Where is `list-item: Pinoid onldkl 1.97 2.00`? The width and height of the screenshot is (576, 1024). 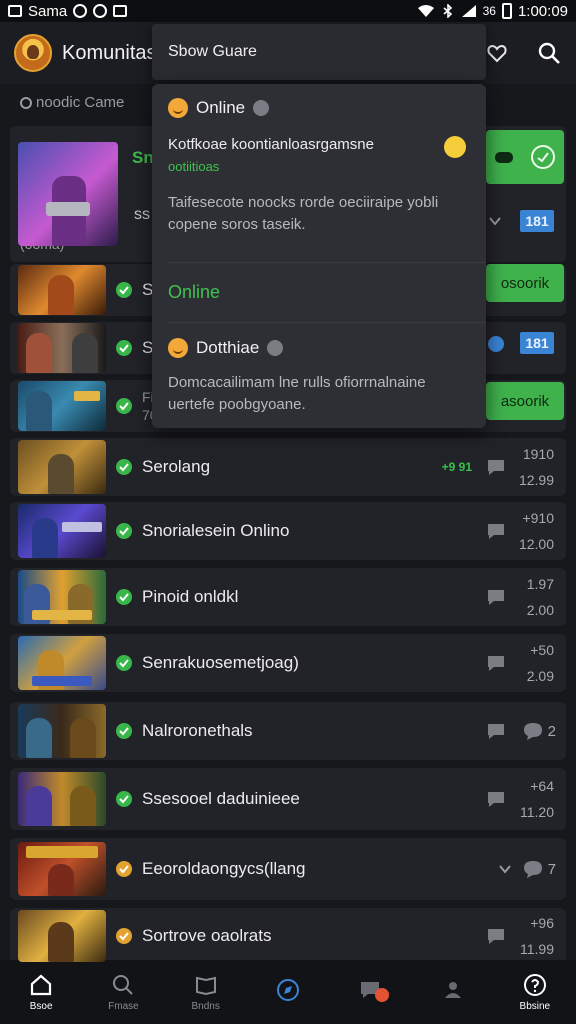
list-item: Pinoid onldkl 1.97 2.00 is located at coordinates (288, 597).